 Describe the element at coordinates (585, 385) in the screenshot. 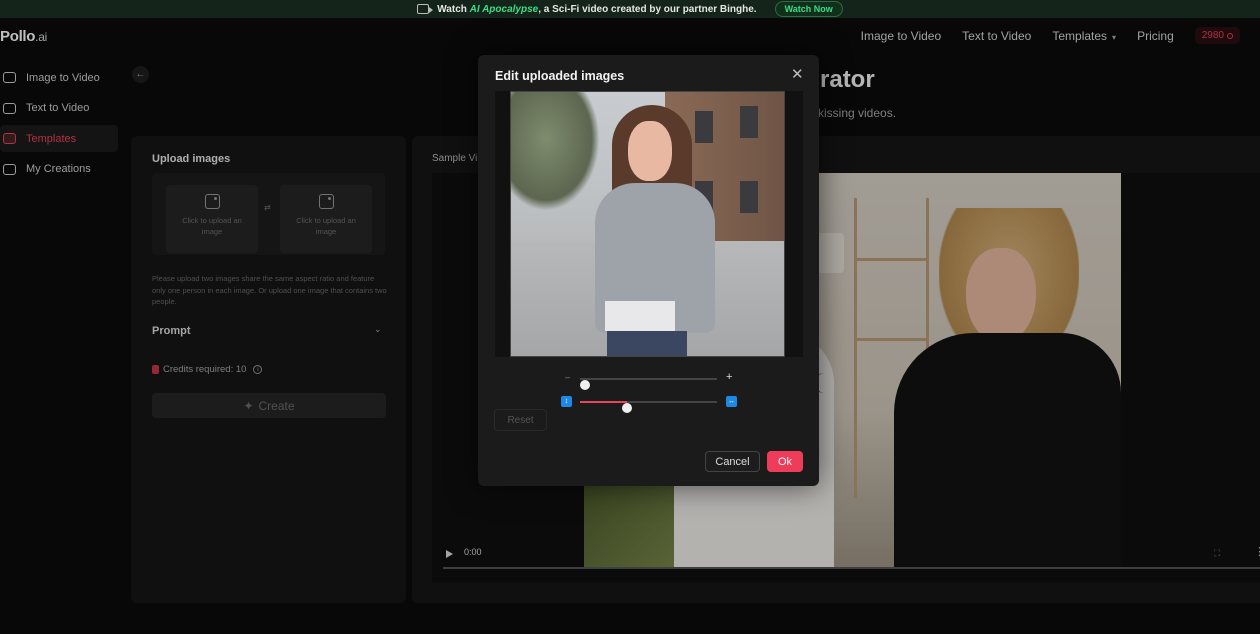

I see `zoom-slider-thumb` at that location.